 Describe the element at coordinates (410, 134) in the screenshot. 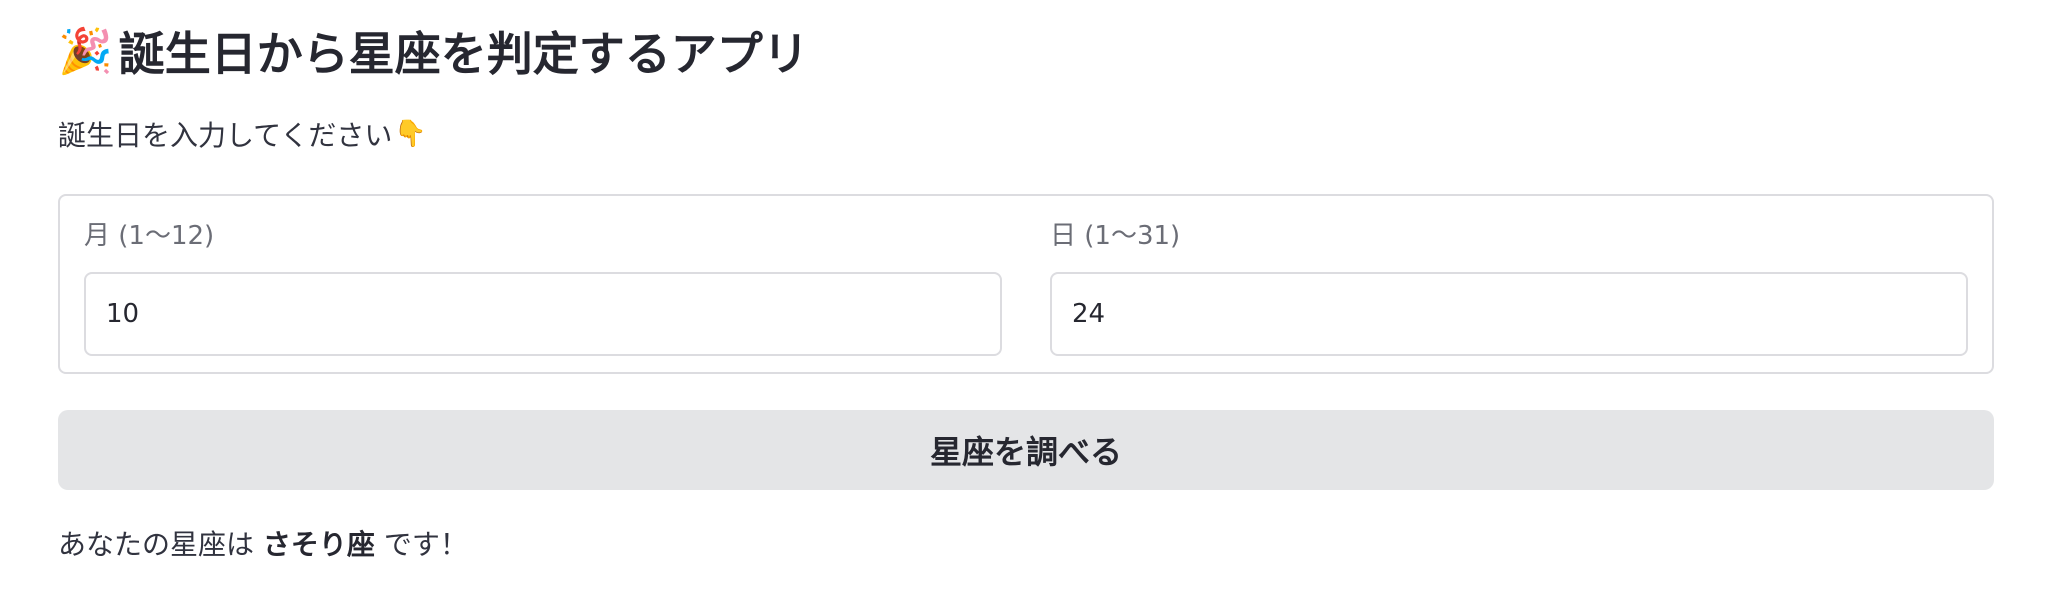

I see `pointing-down-icon: 👇` at that location.